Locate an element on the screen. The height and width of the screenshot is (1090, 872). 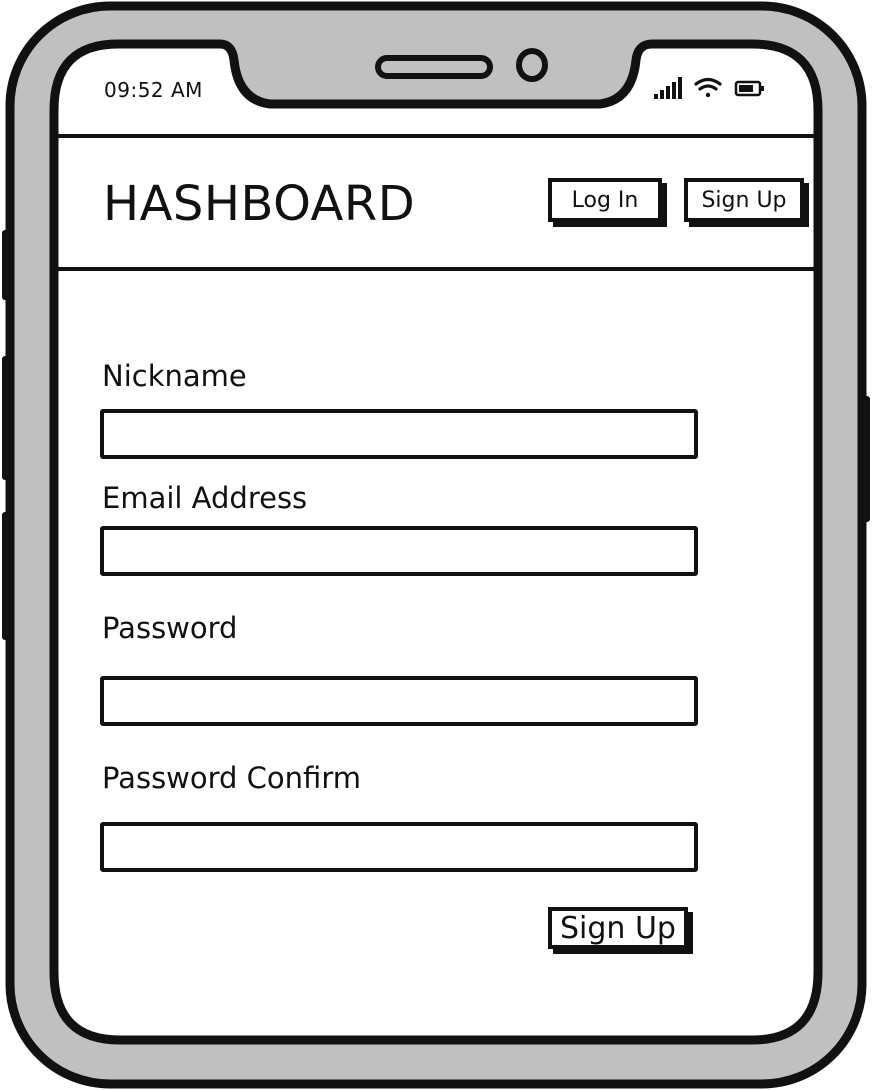
nickname-label: Nickname is located at coordinates (174, 376).